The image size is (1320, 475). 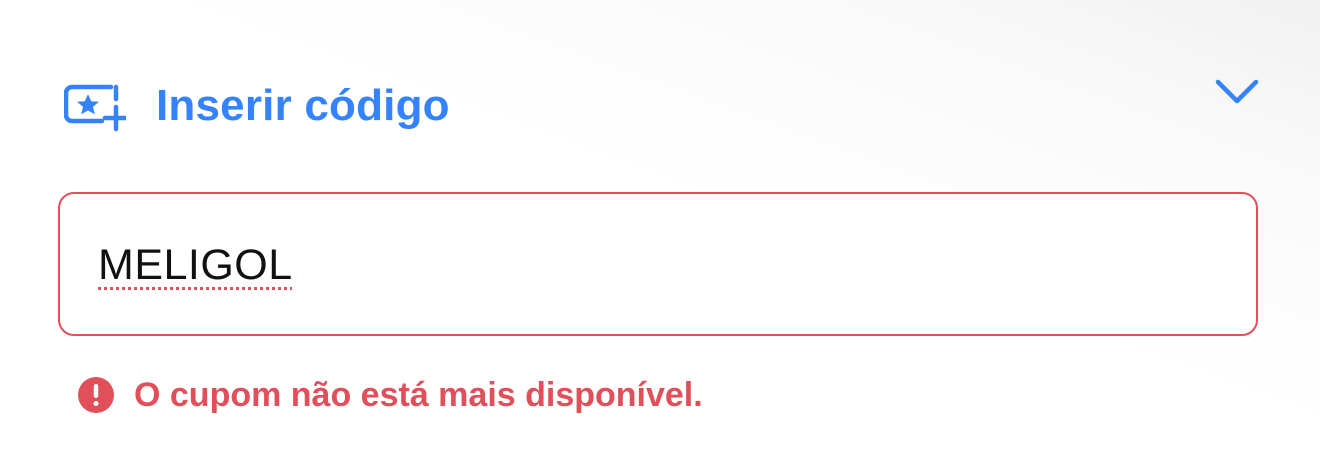 I want to click on error-message-row: O cupom não está mais disponível., so click(x=390, y=395).